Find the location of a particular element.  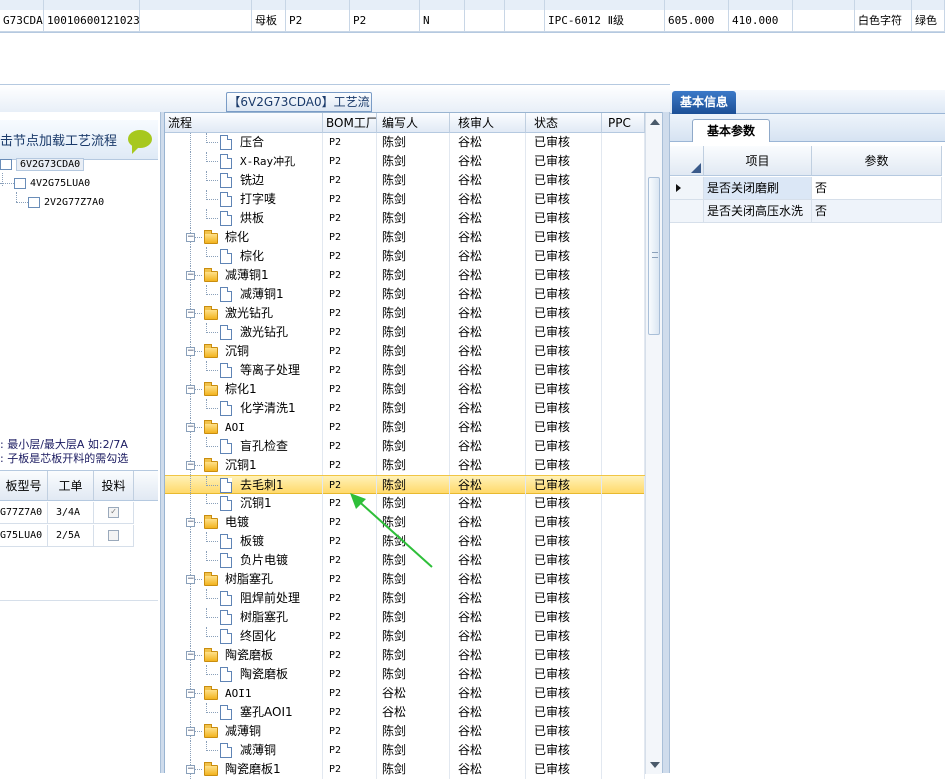

process-row: 化学清洗1 P2 陈剑 谷松 已审核 is located at coordinates (405, 408).